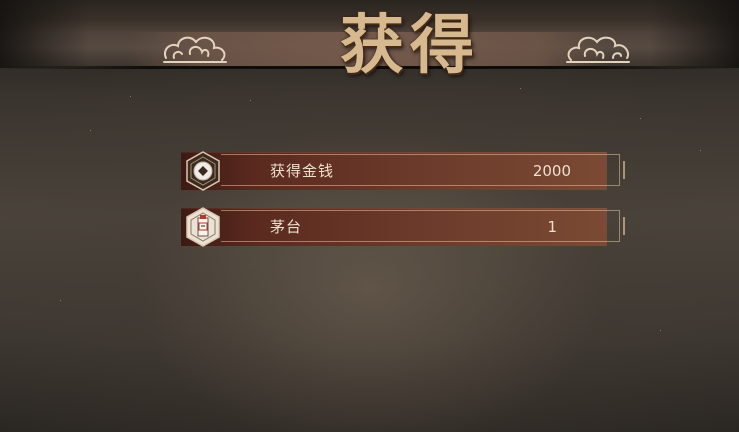 The width and height of the screenshot is (739, 432). What do you see at coordinates (302, 171) in the screenshot?
I see `reward-label: 获得金钱` at bounding box center [302, 171].